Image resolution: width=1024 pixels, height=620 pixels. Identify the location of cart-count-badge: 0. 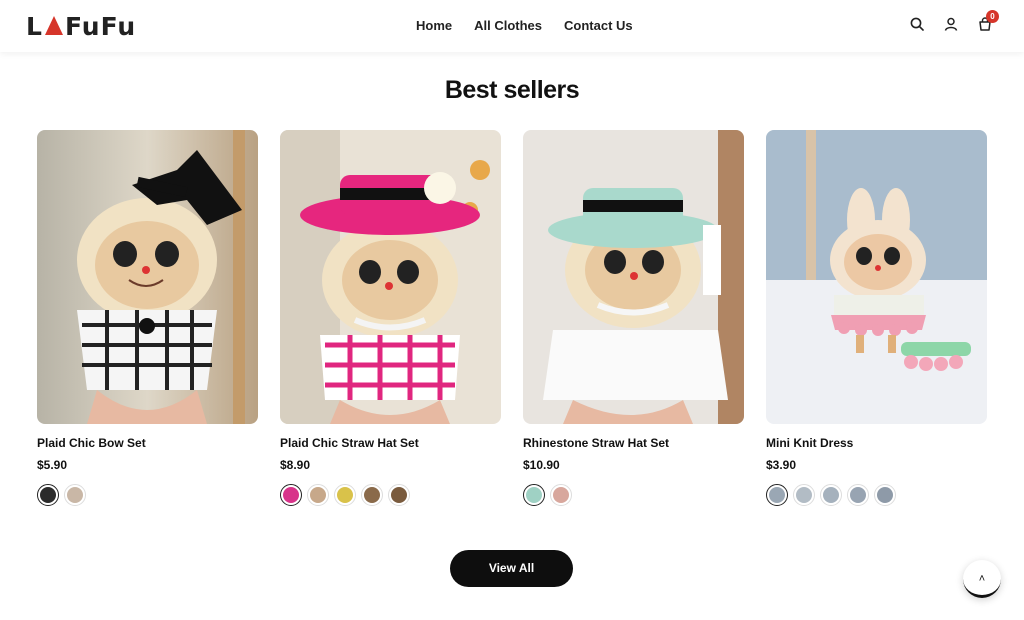
(992, 16).